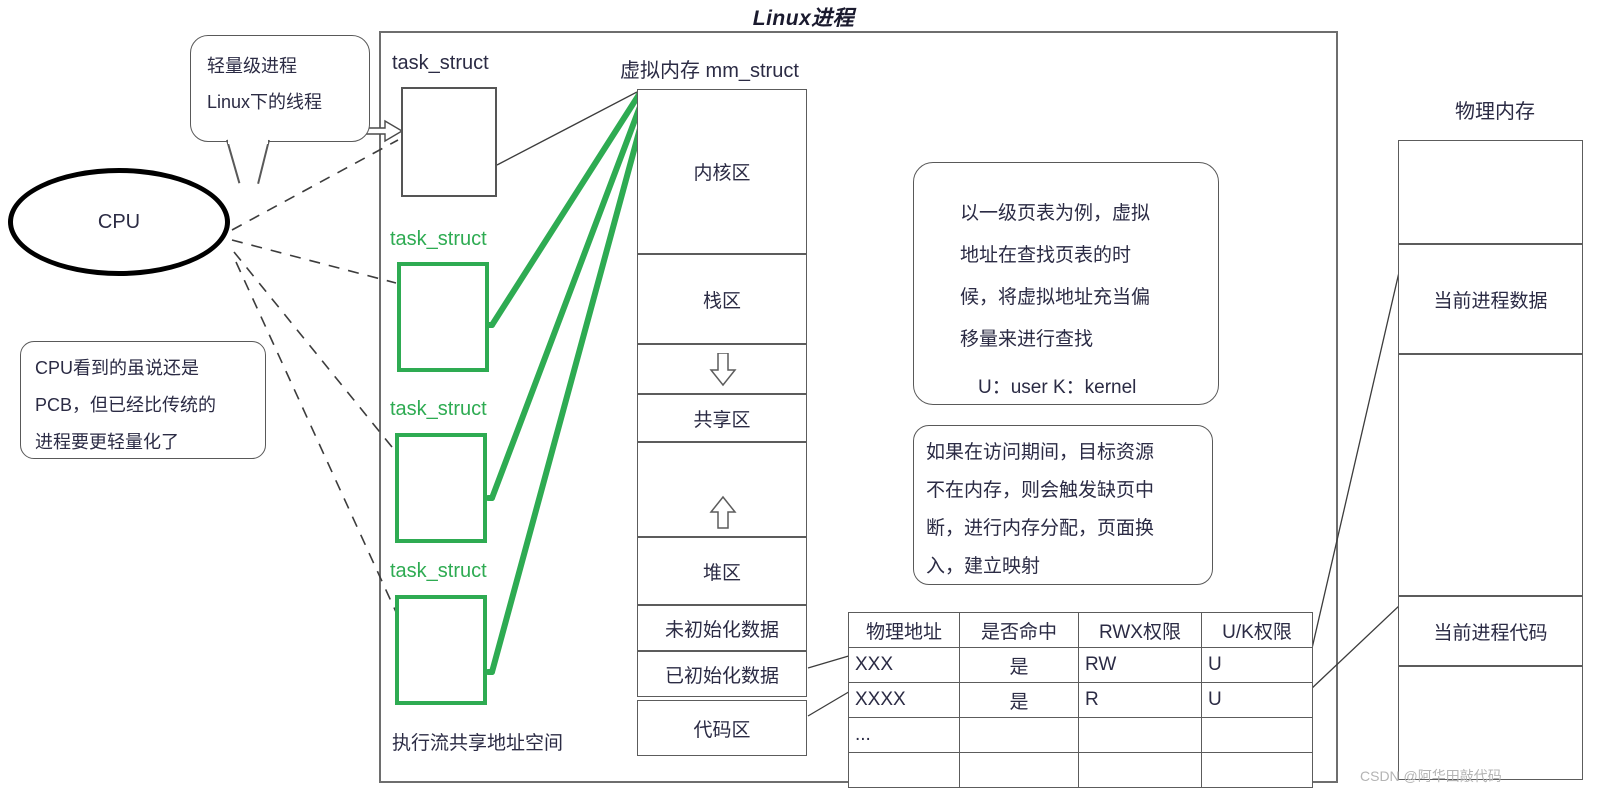  Describe the element at coordinates (1495, 112) in the screenshot. I see `physical-memory-title: 物理内存` at that location.